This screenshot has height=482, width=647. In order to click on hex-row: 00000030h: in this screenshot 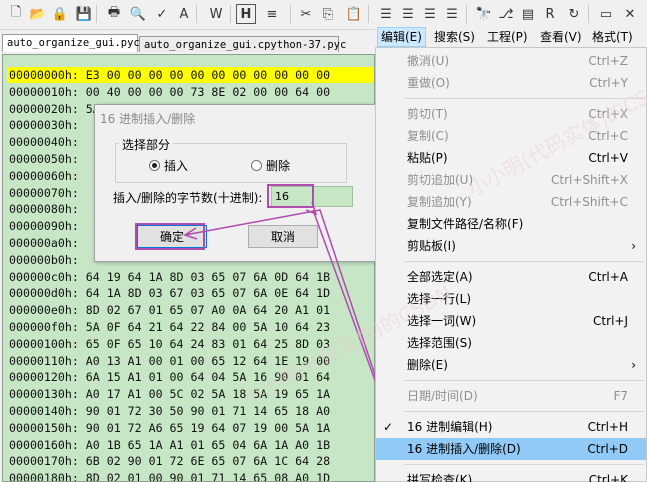, I will do `click(47, 125)`.